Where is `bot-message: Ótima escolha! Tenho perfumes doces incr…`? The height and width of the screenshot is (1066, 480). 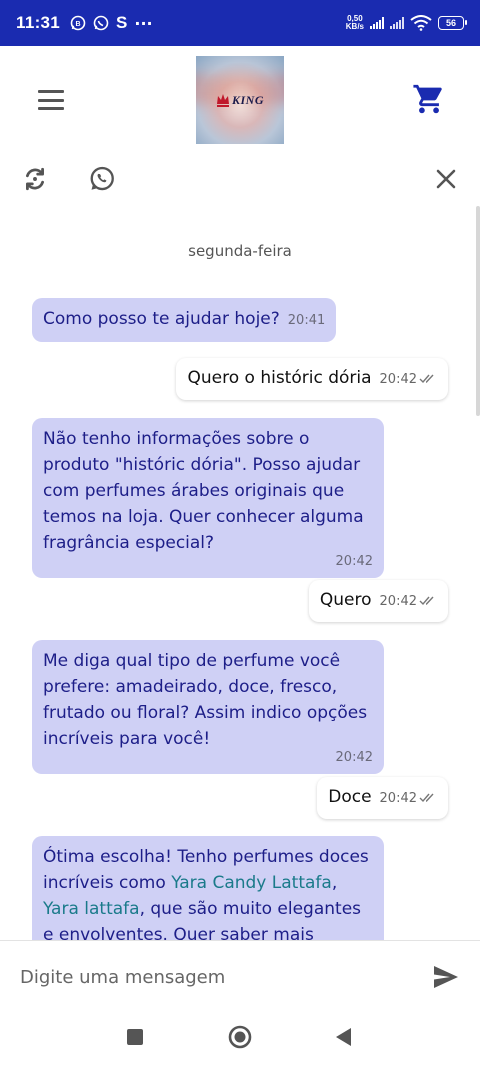 bot-message: Ótima escolha! Tenho perfumes doces incr… is located at coordinates (208, 888).